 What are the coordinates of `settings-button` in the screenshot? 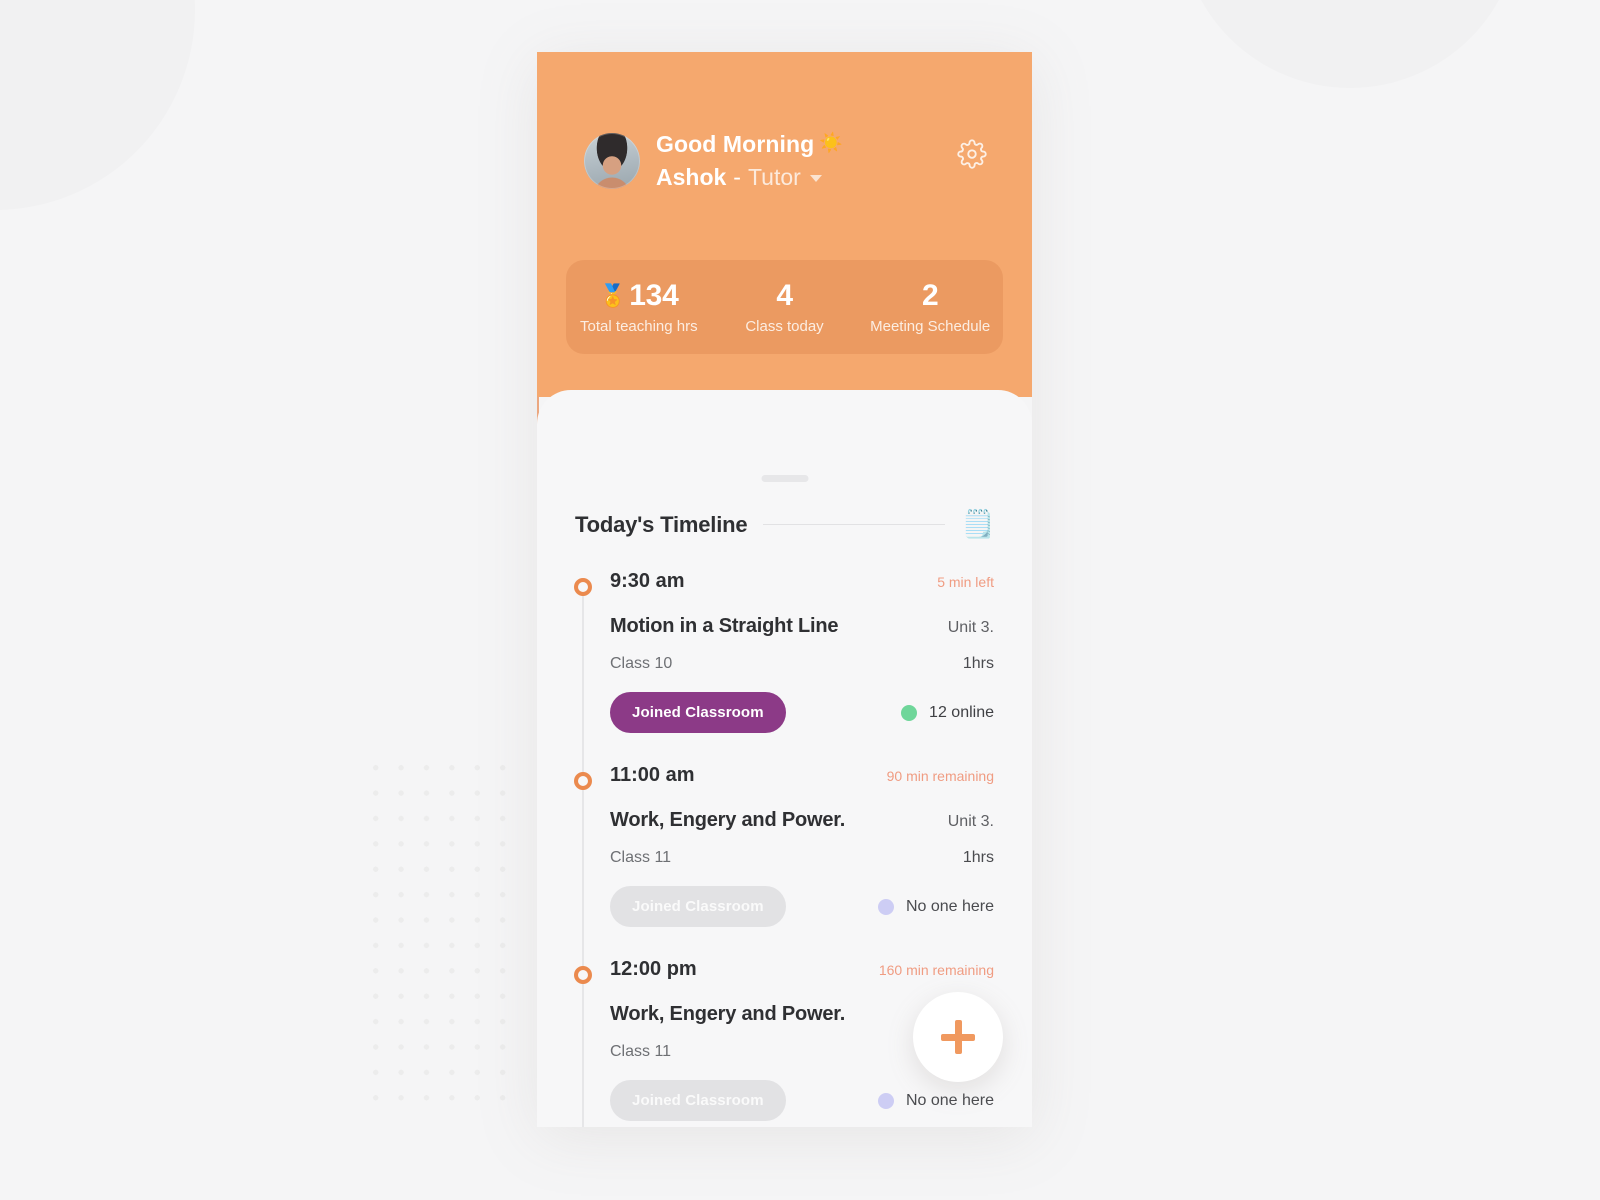 It's located at (972, 154).